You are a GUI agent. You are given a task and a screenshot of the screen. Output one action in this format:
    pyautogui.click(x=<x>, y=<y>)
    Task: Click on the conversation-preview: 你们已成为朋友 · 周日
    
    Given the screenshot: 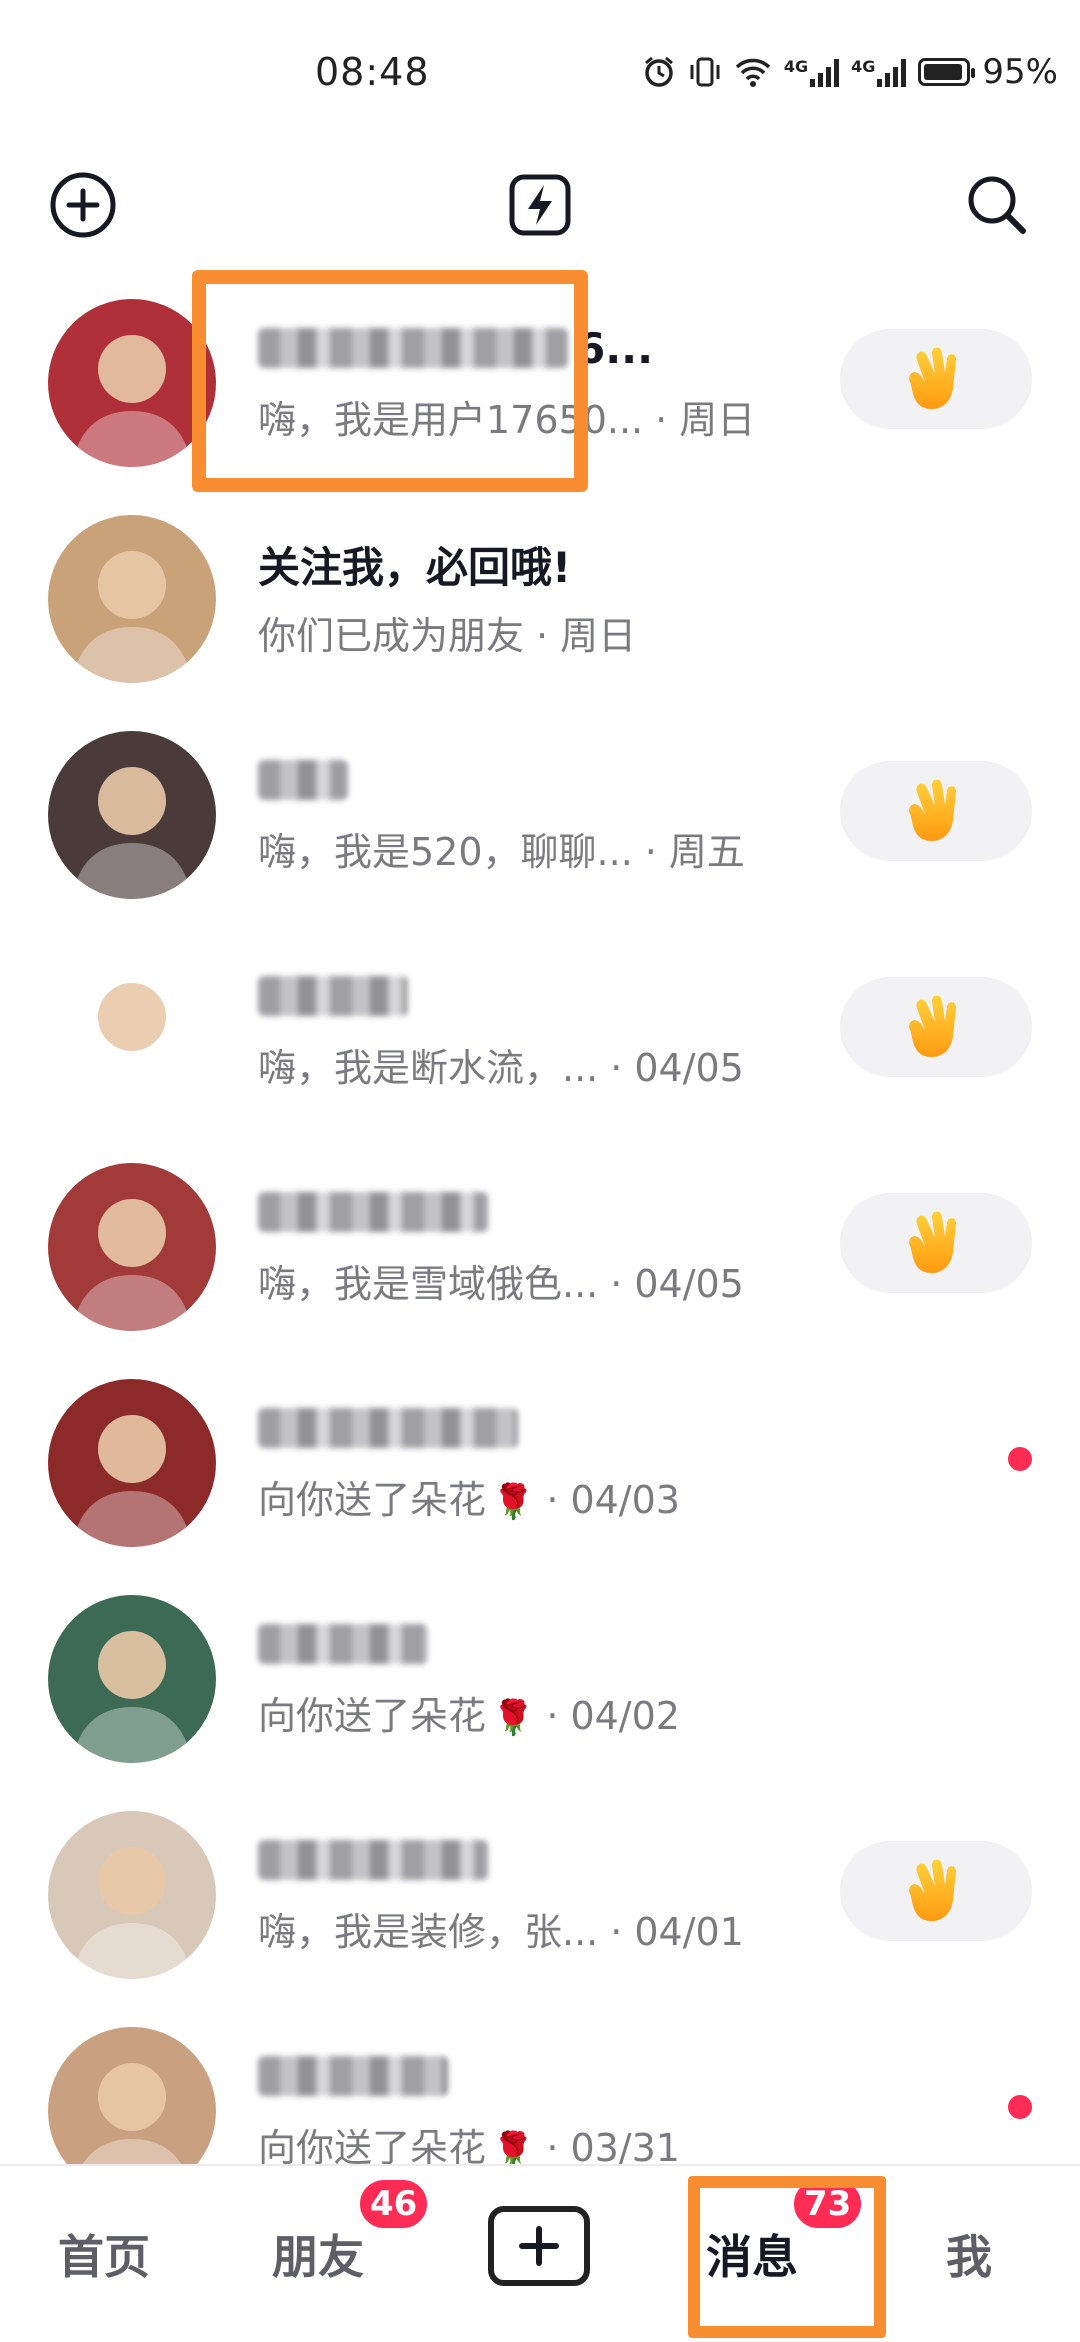 What is the action you would take?
    pyautogui.click(x=447, y=632)
    